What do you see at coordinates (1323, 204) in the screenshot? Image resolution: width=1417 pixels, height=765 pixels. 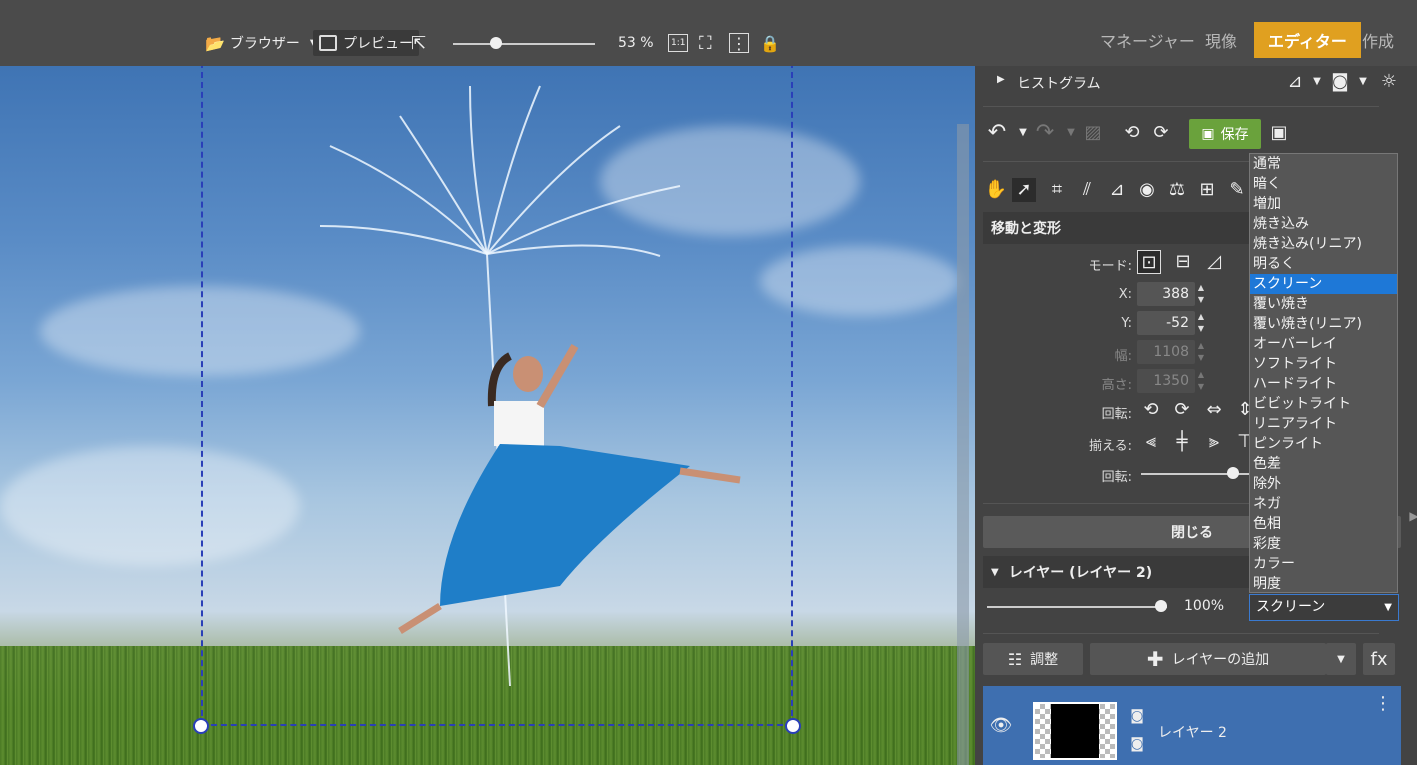 I see `blend-mode-option: 増加` at bounding box center [1323, 204].